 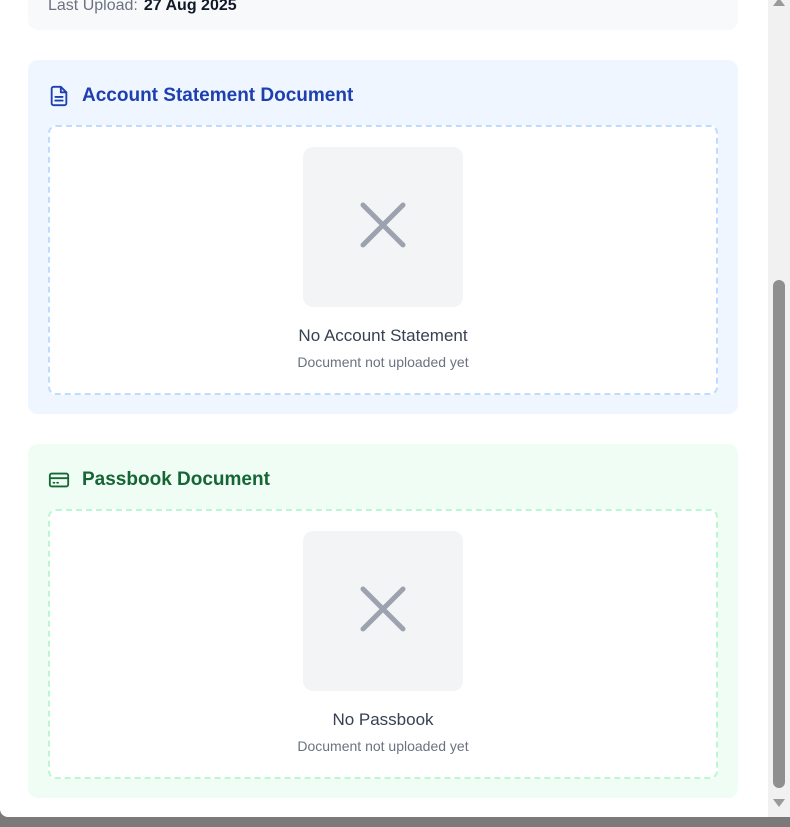 What do you see at coordinates (93, 7) in the screenshot?
I see `last-upload-label: Last Upload:` at bounding box center [93, 7].